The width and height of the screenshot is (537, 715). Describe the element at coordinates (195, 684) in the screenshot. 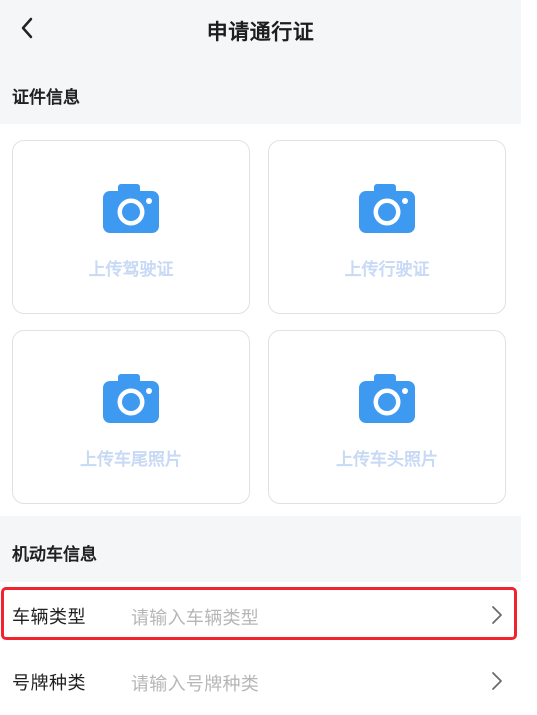

I see `plate-type-placeholder: 请输入号牌种类` at that location.